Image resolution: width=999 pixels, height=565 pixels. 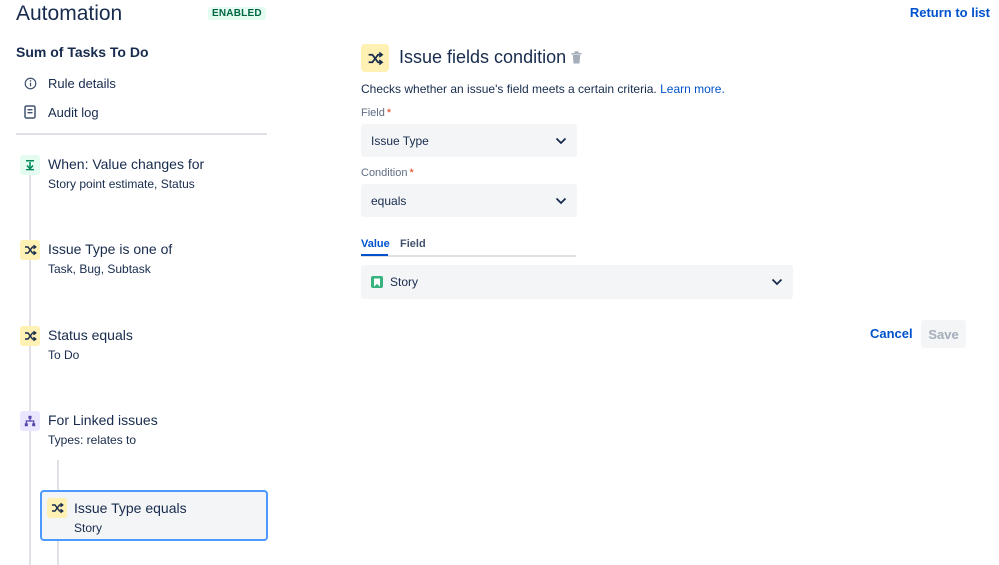 What do you see at coordinates (384, 173) in the screenshot?
I see `condition-label-text: Condition` at bounding box center [384, 173].